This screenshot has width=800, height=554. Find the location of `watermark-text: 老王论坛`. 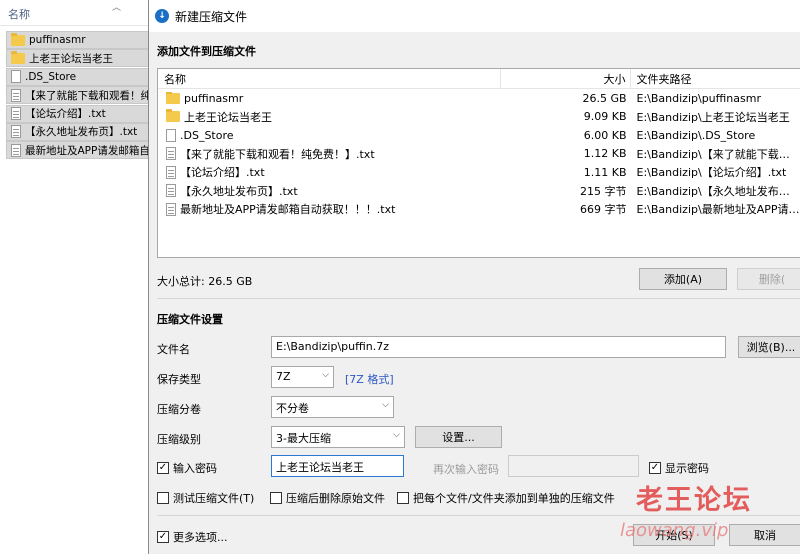

watermark-text: 老王论坛 is located at coordinates (694, 500).